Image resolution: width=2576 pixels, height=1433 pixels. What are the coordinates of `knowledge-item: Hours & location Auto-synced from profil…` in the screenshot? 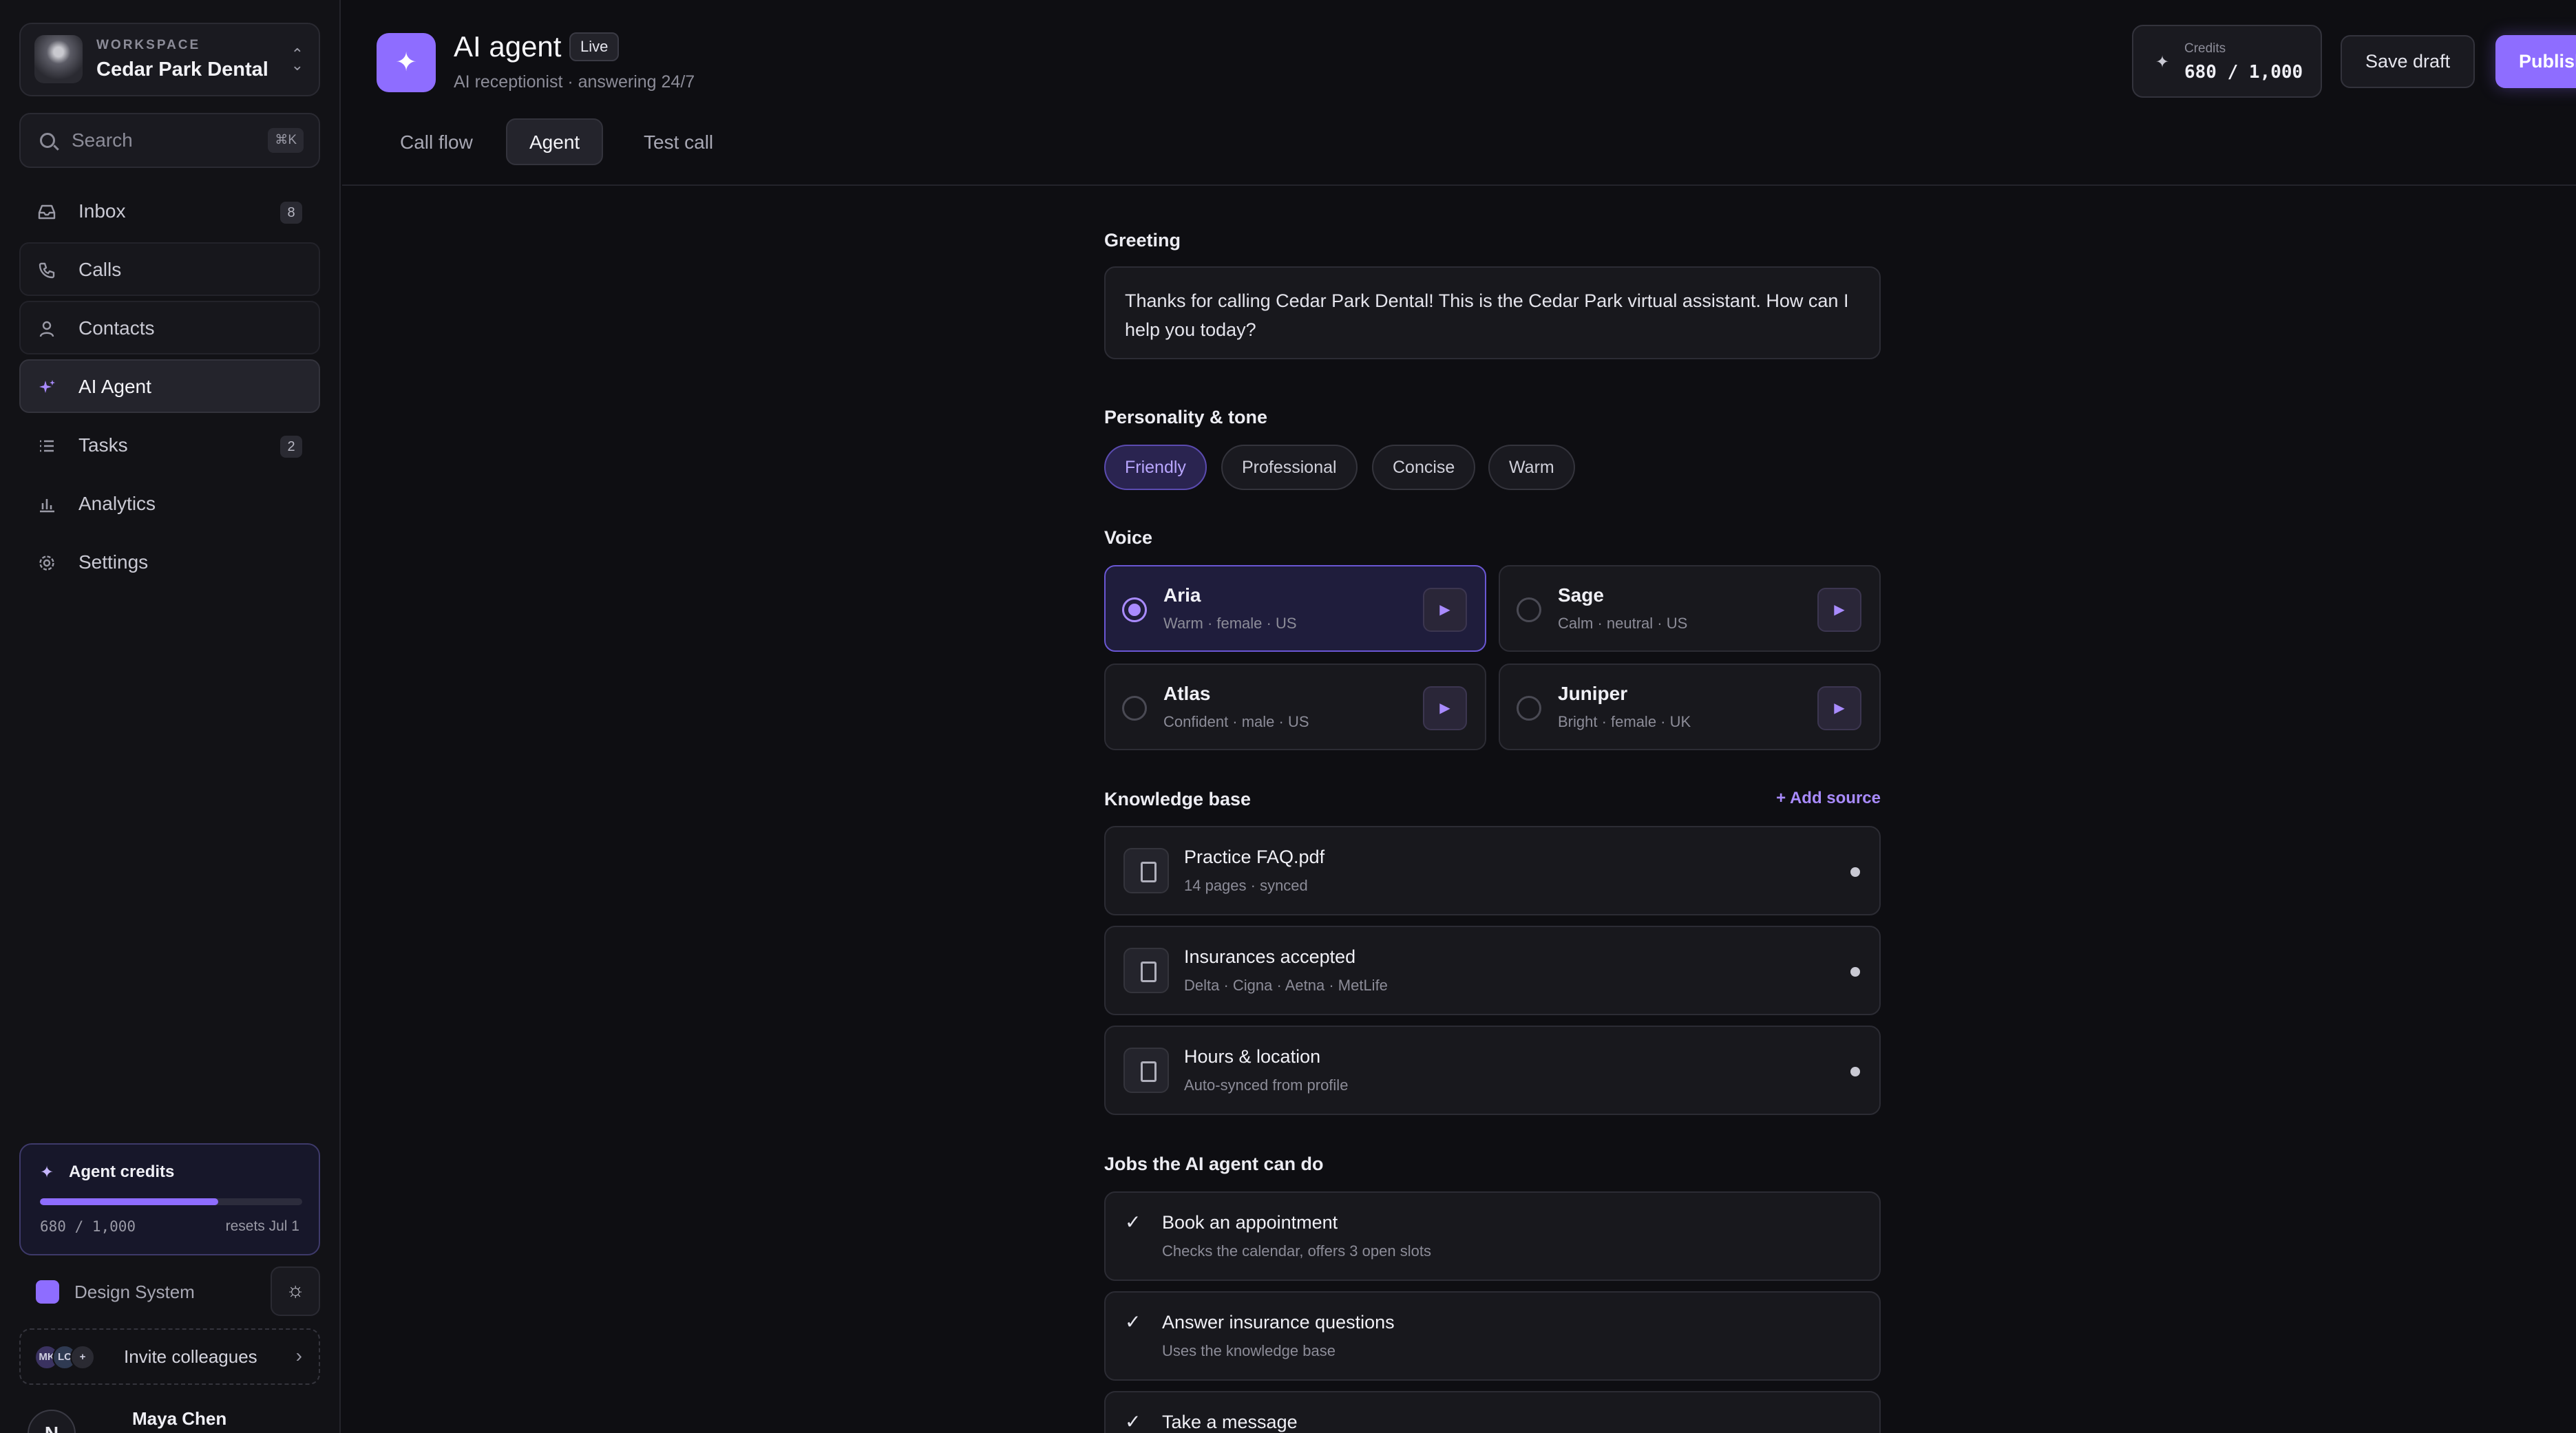 It's located at (1493, 1070).